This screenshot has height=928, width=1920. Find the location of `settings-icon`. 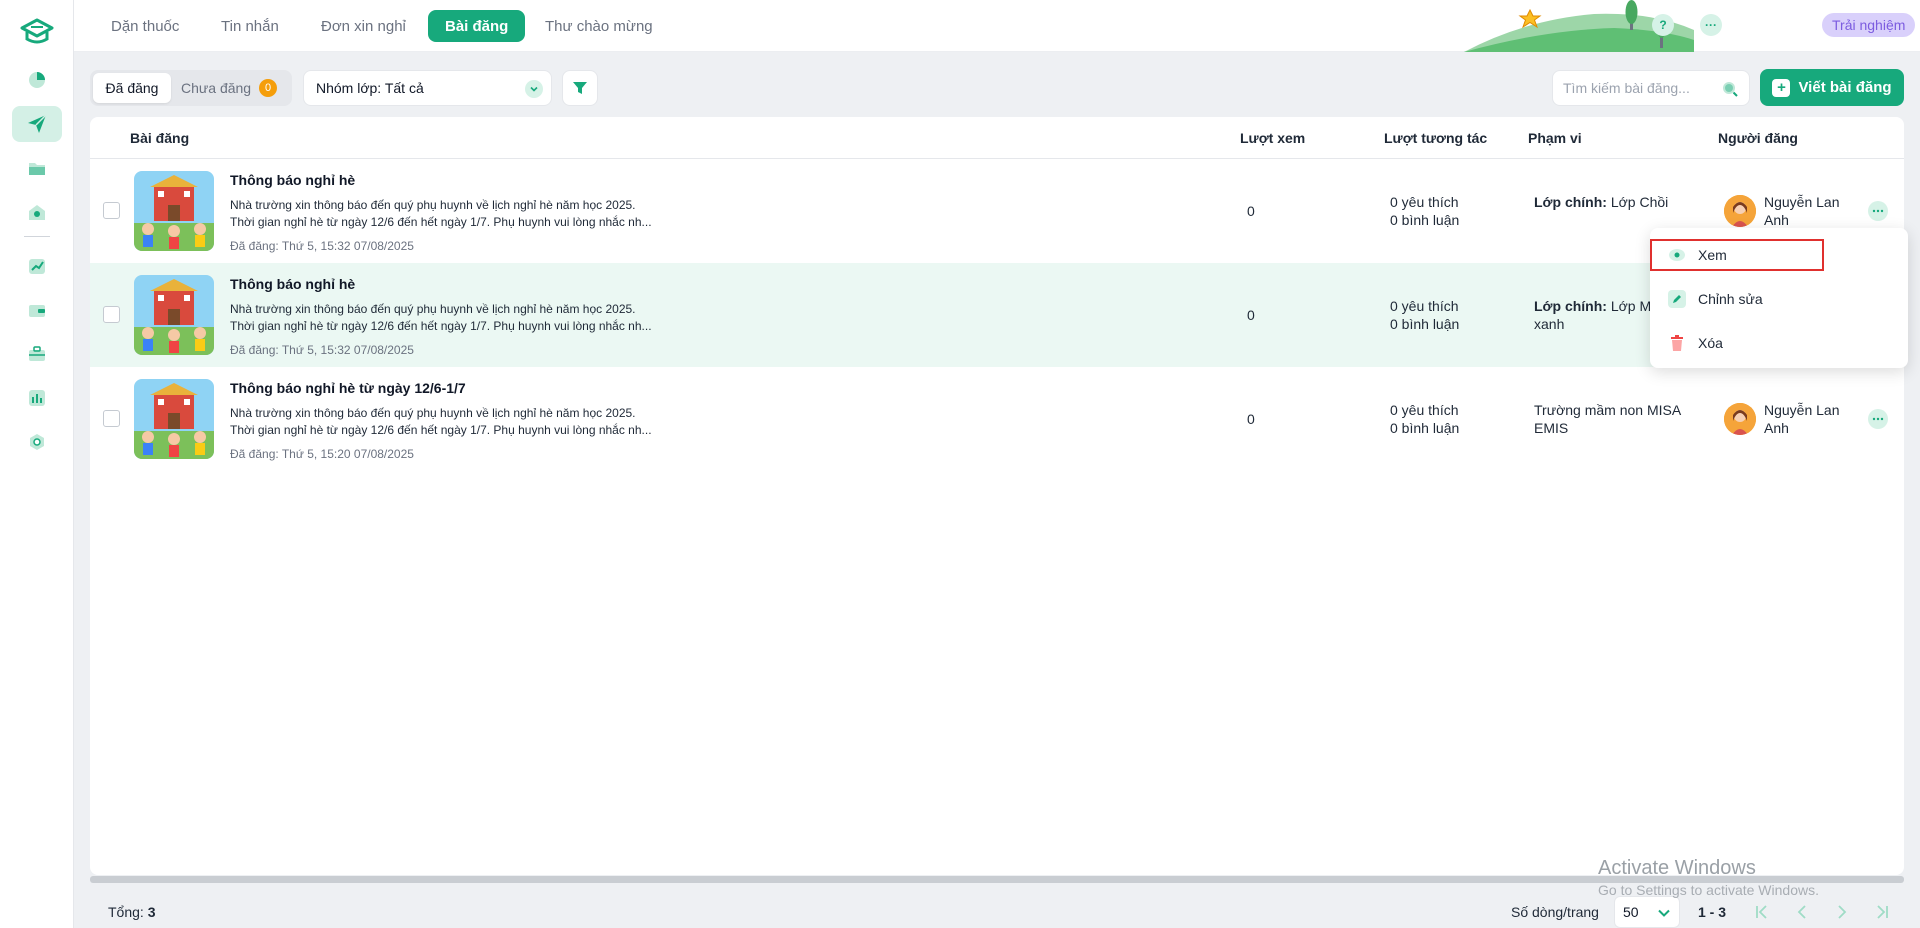

settings-icon is located at coordinates (37, 442).